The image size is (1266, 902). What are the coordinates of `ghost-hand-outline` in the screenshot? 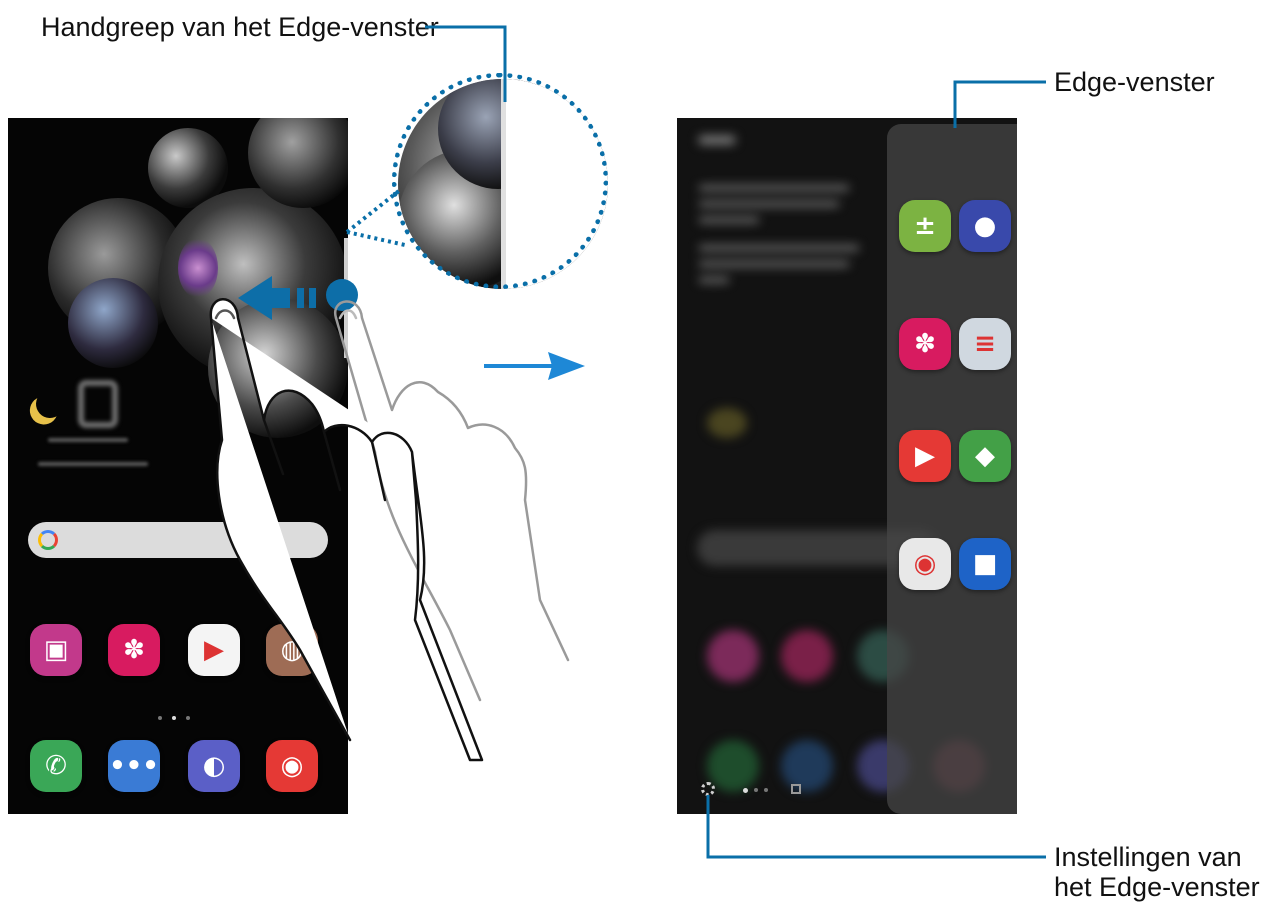 It's located at (452, 501).